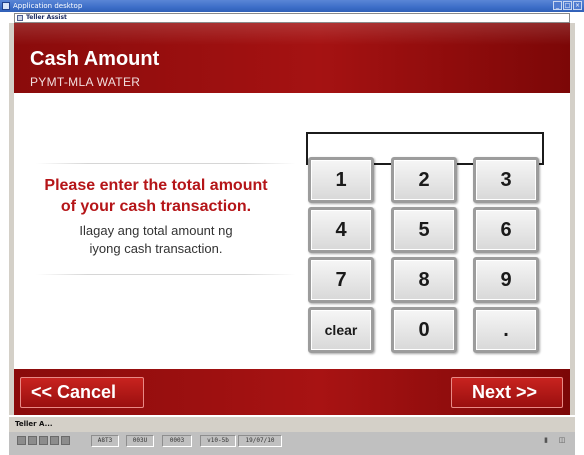 The height and width of the screenshot is (455, 584). I want to click on key-5: 5, so click(424, 230).